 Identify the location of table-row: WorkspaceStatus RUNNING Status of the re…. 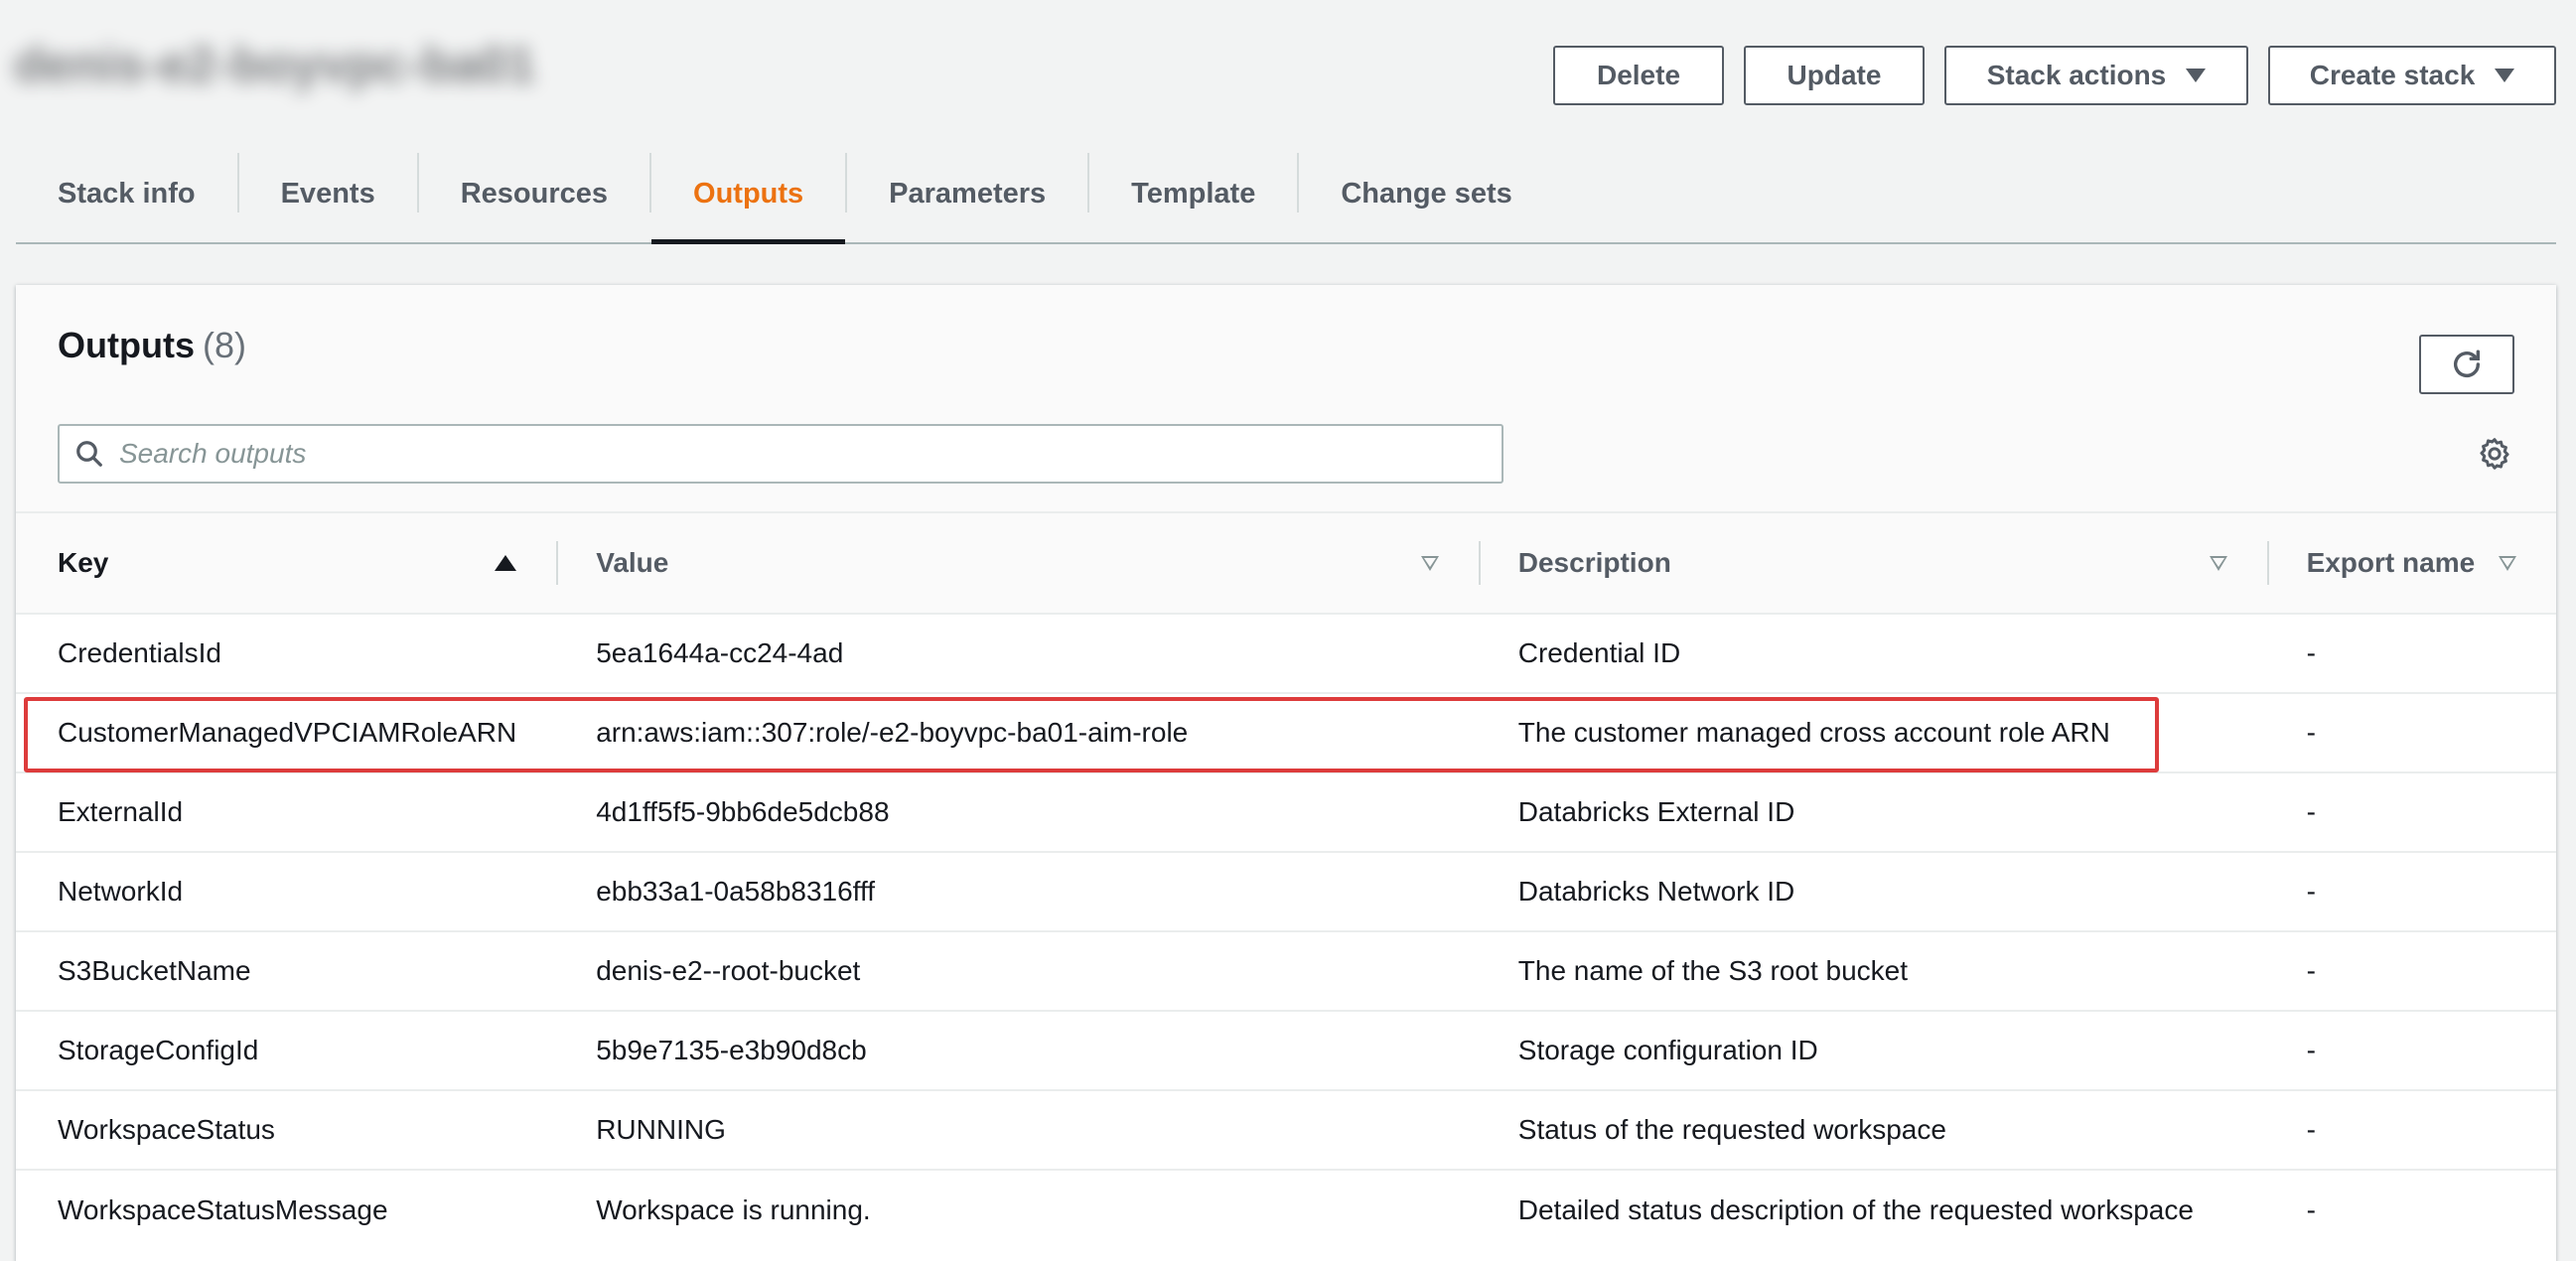
(1286, 1130).